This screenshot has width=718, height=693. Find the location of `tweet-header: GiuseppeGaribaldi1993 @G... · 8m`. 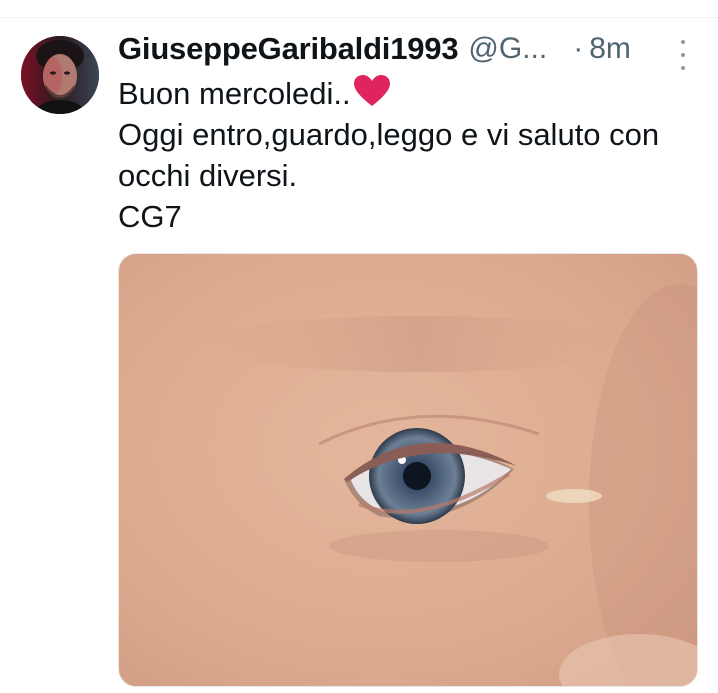

tweet-header: GiuseppeGaribaldi1993 @G... · 8m is located at coordinates (410, 49).